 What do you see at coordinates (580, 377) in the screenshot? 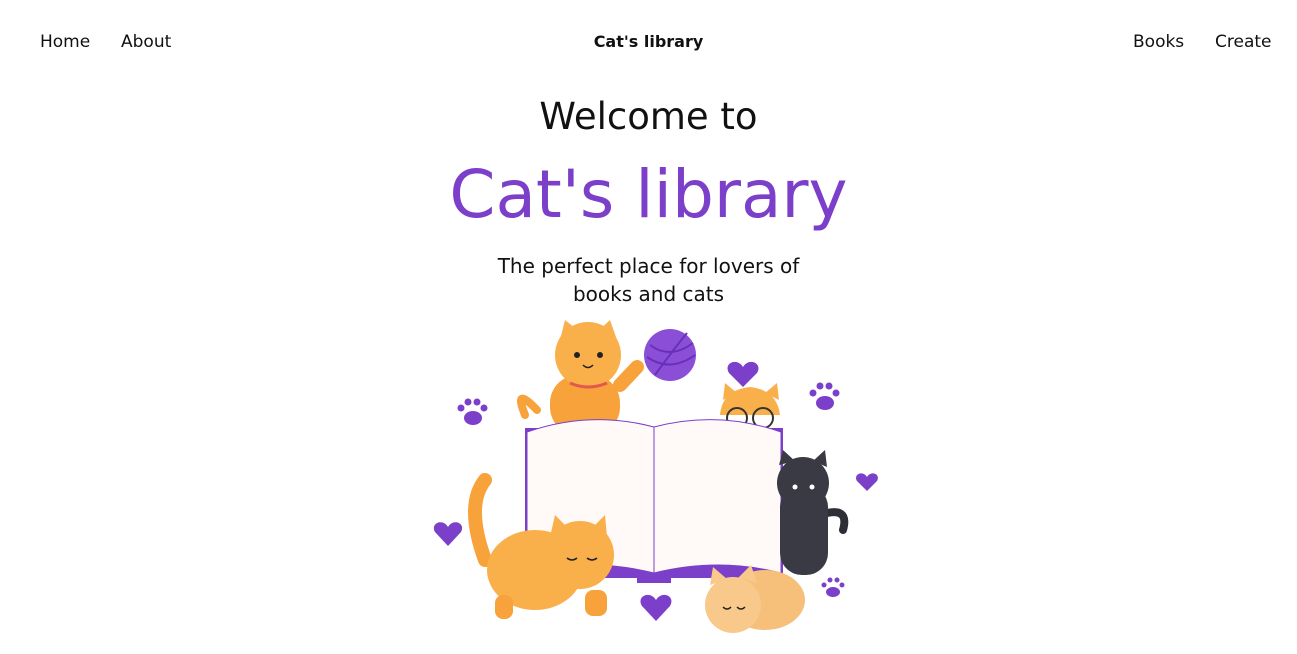
I see `orange-cat-waving` at bounding box center [580, 377].